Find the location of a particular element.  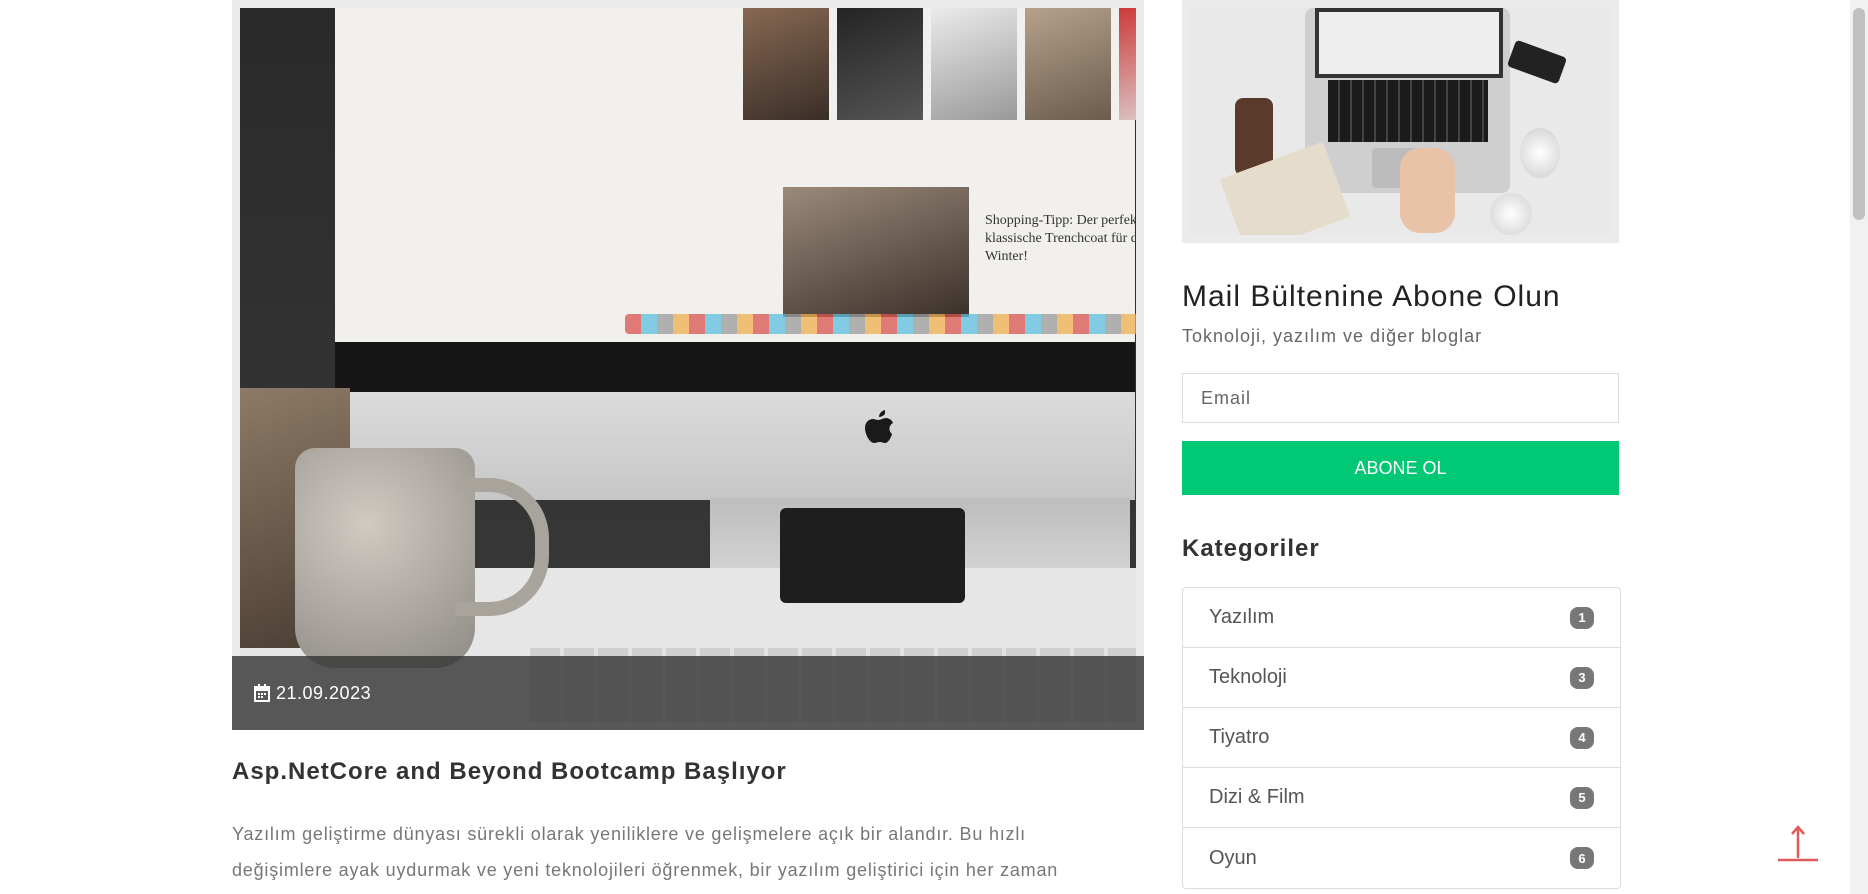

category-count-badge: 5 is located at coordinates (1582, 797).